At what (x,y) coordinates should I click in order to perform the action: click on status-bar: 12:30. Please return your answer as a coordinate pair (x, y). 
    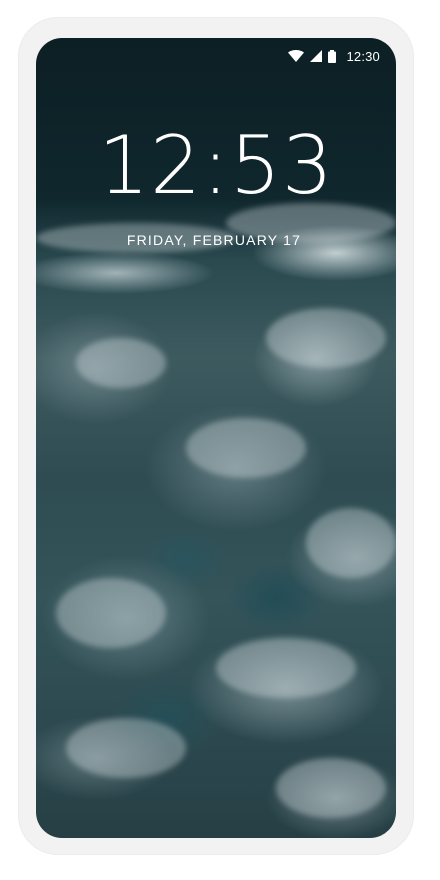
    Looking at the image, I should click on (216, 56).